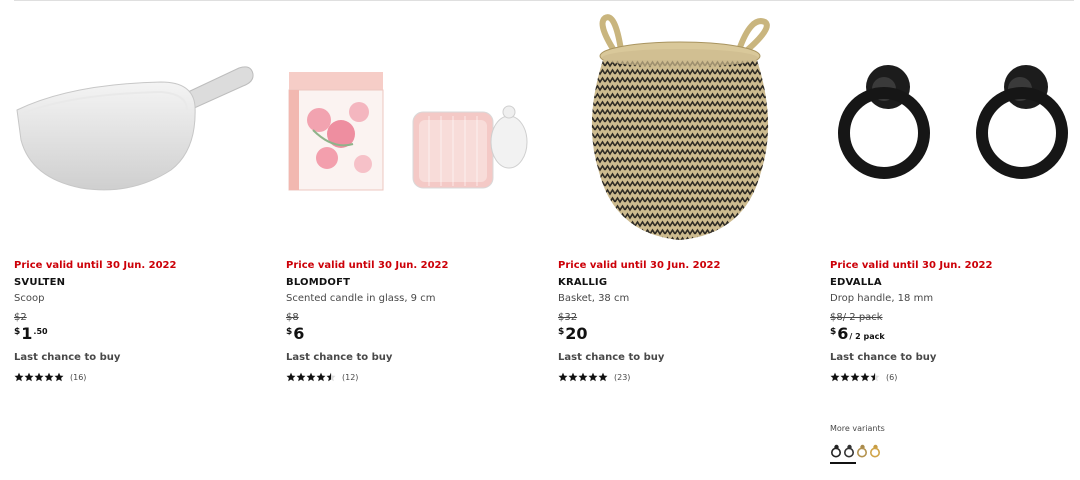  I want to click on candle-image, so click(408, 131).